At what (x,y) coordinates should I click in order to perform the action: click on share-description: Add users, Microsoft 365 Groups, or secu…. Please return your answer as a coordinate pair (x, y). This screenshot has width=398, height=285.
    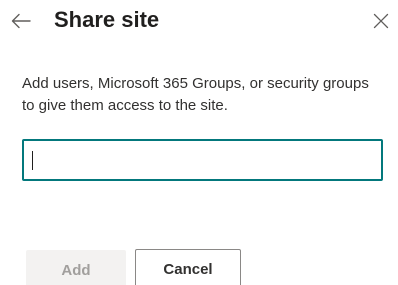
    Looking at the image, I should click on (195, 94).